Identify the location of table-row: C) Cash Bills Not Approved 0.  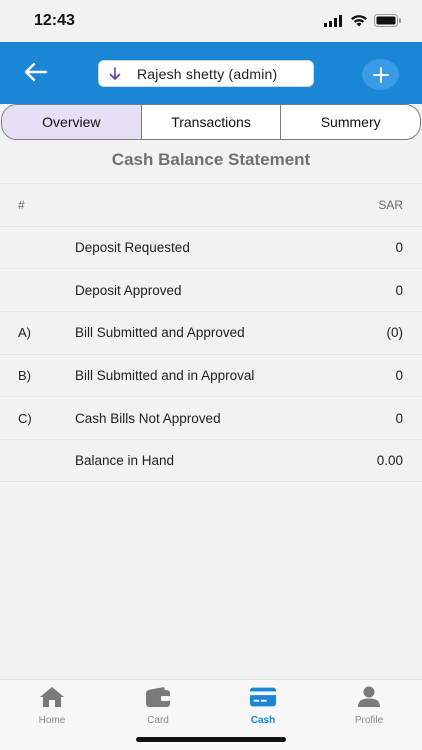
(211, 417).